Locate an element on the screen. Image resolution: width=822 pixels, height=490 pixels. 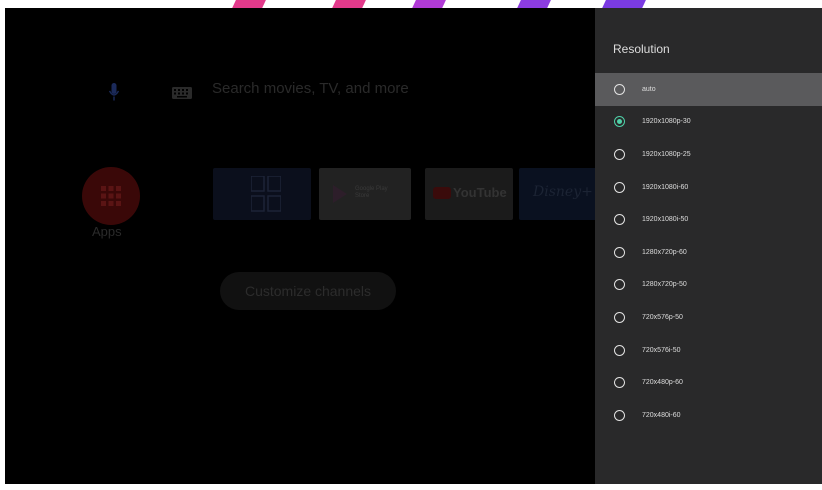
app-tile-google-play: Google Play Store is located at coordinates (365, 194).